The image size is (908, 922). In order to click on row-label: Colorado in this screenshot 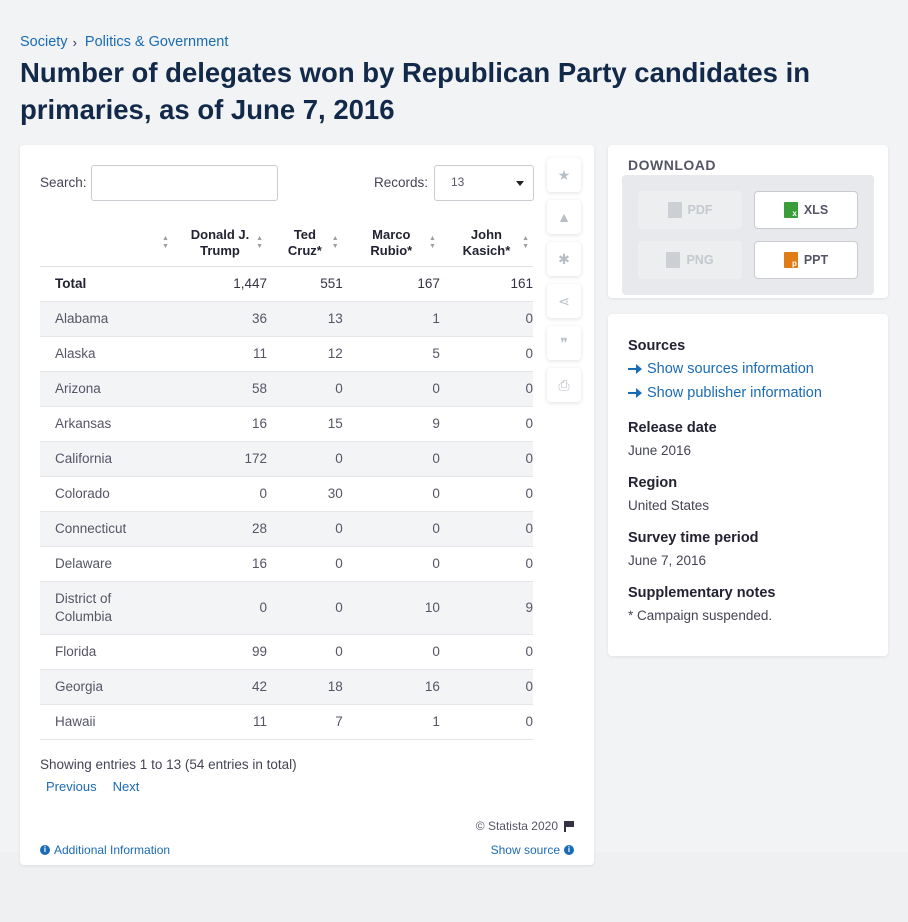, I will do `click(106, 494)`.